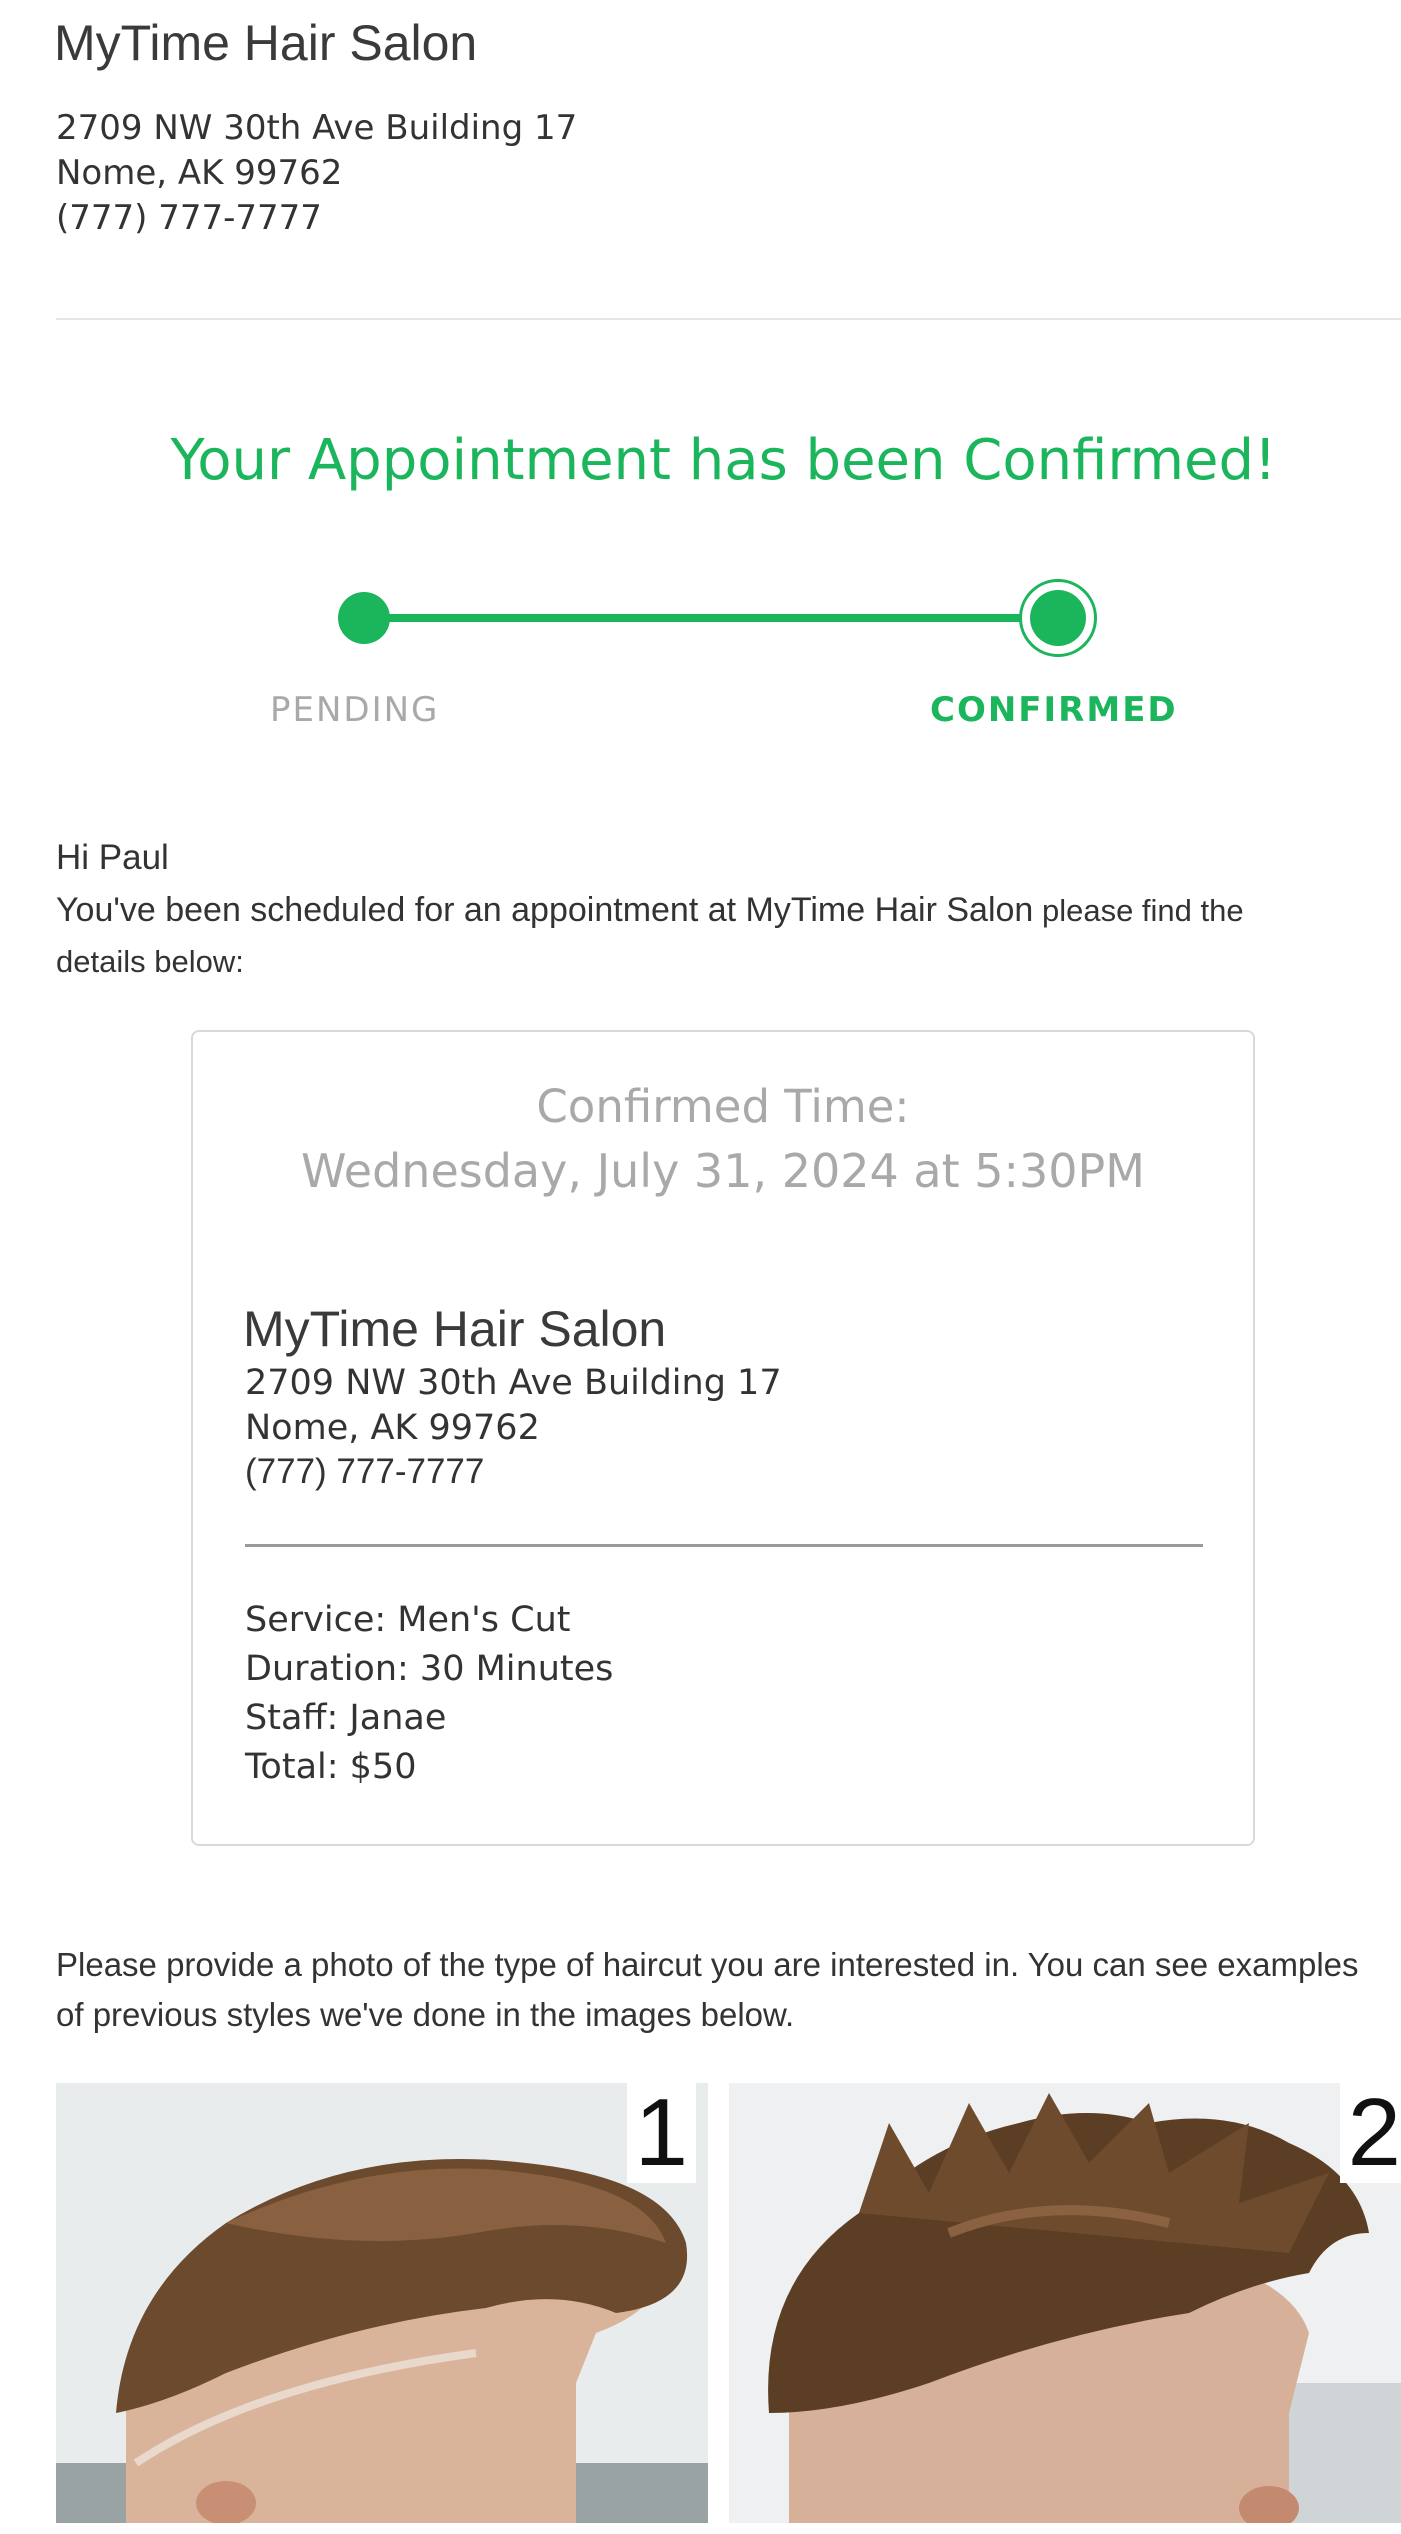 The image size is (1401, 2534). What do you see at coordinates (189, 218) in the screenshot?
I see `salon-phone: (777) 777-7777` at bounding box center [189, 218].